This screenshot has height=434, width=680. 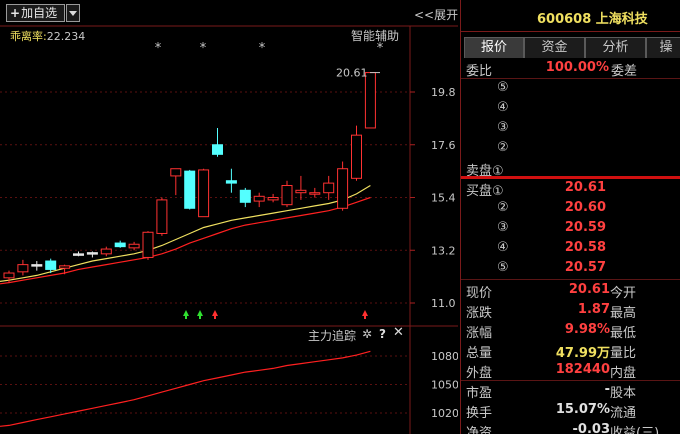 I want to click on stock-name: 600608 上海科技, so click(x=592, y=19).